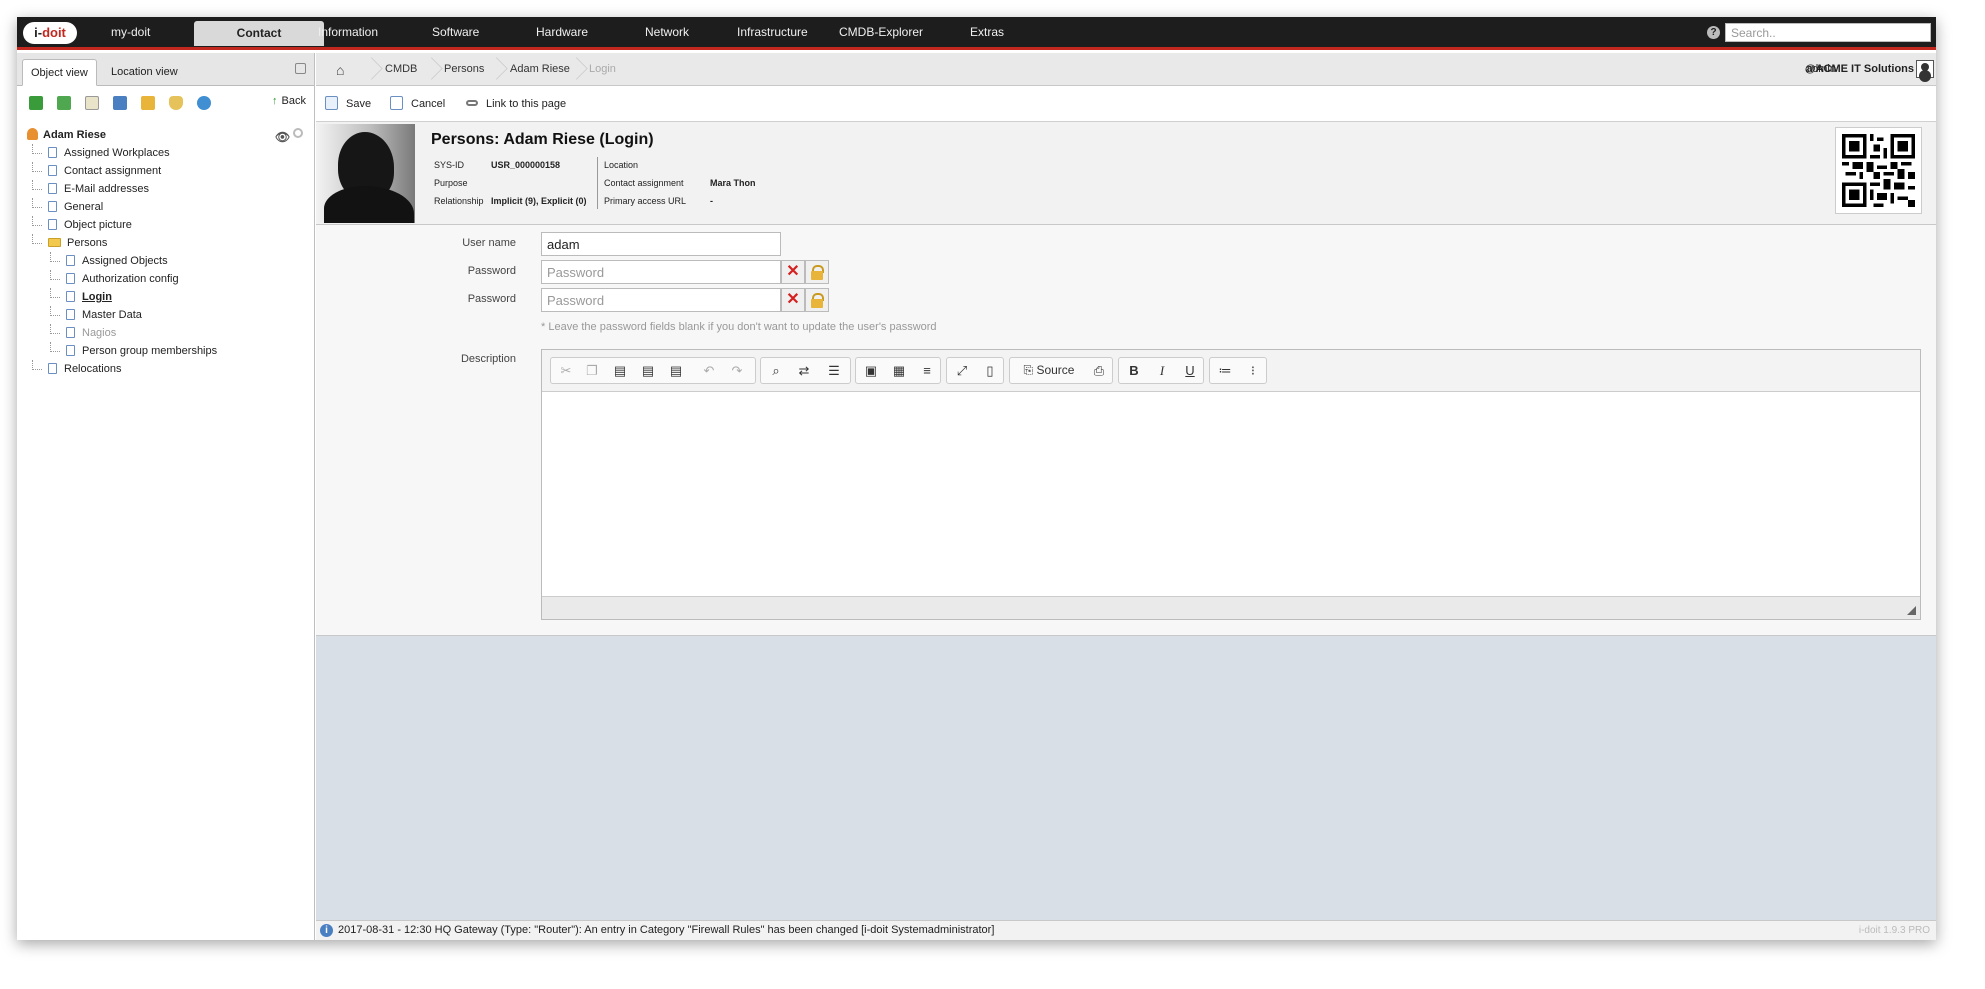  I want to click on idoit-logo: i-doit, so click(50, 33).